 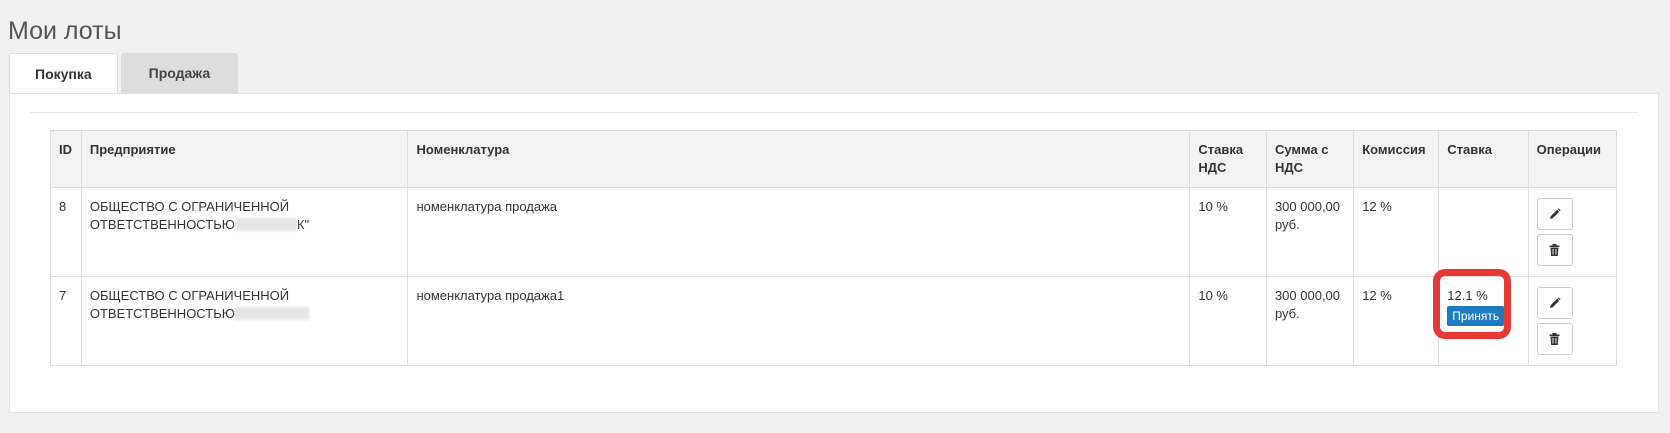 I want to click on header-id: ID, so click(x=66, y=159).